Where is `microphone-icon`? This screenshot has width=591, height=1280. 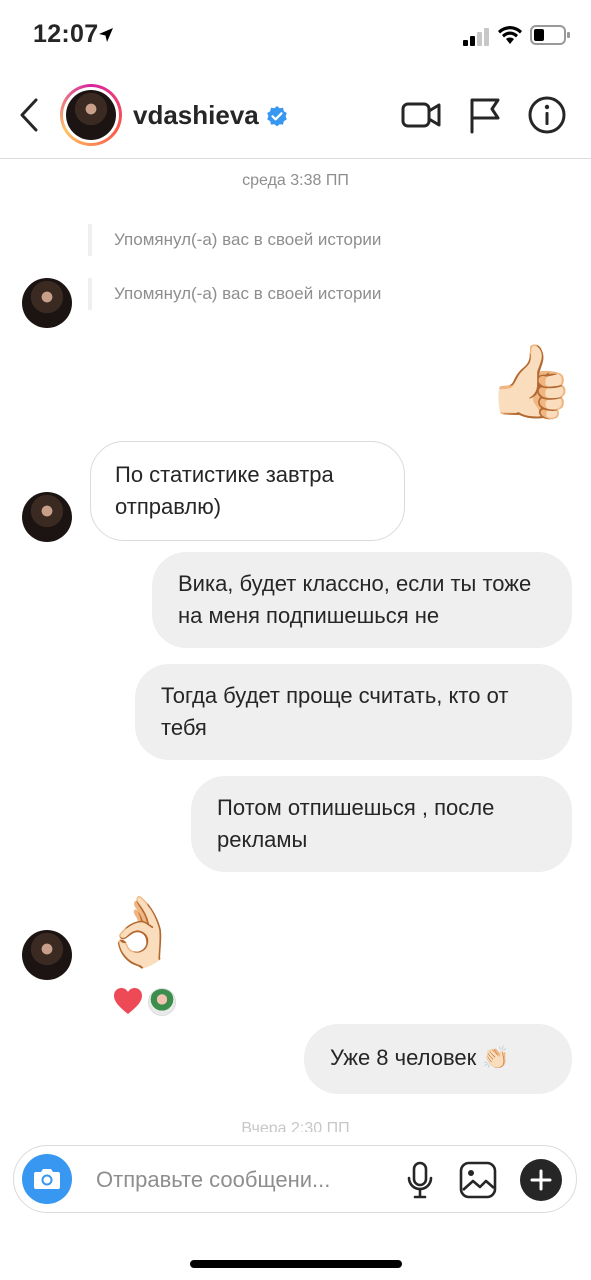 microphone-icon is located at coordinates (420, 1180).